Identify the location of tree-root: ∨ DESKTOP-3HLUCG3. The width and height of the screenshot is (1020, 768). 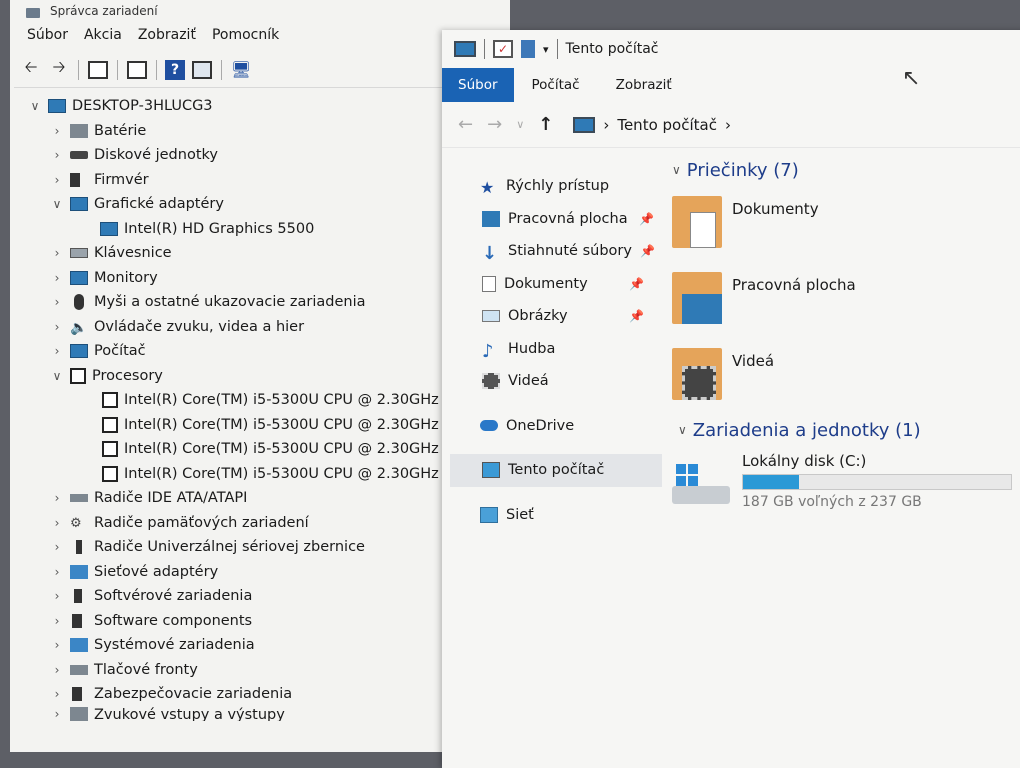
(265, 106).